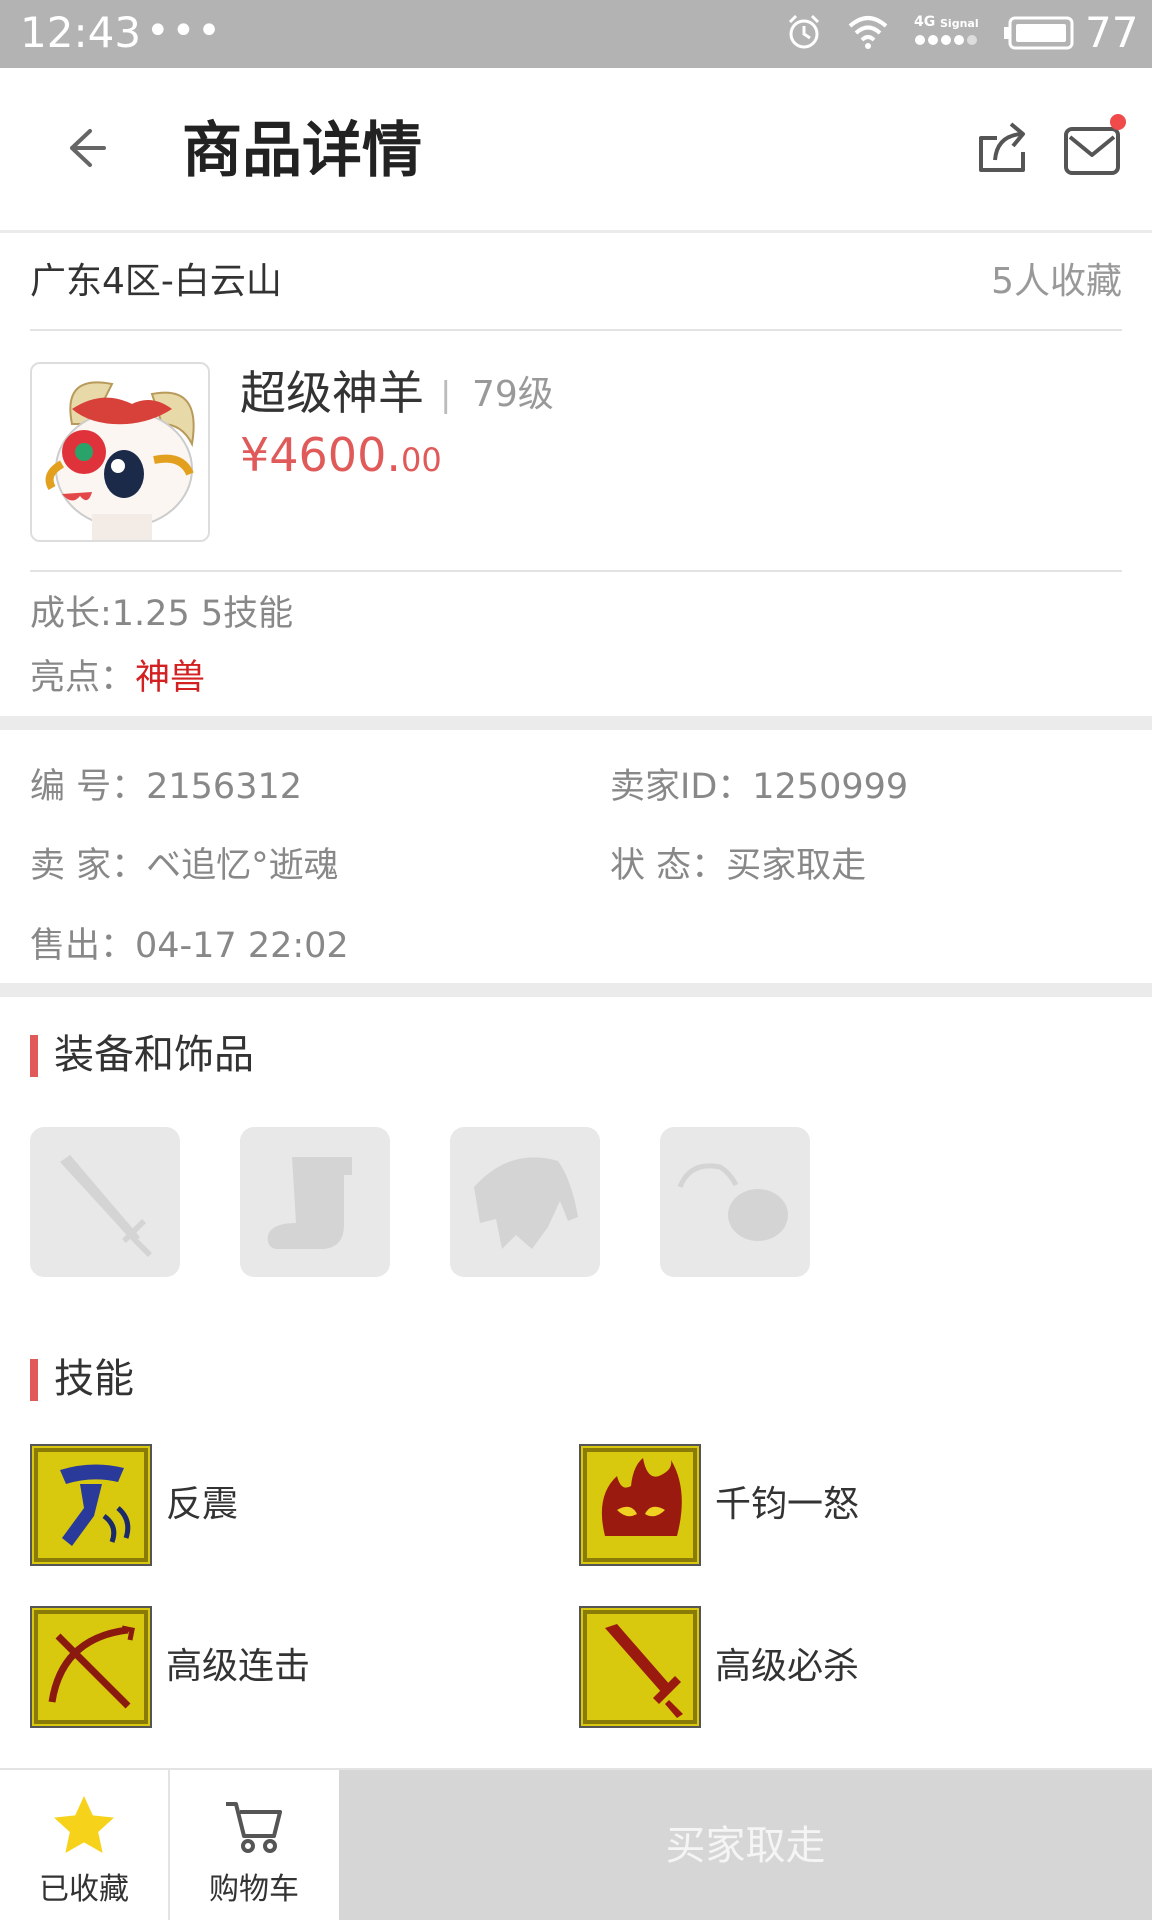 This screenshot has width=1152, height=1920. I want to click on wifi-icon, so click(868, 32).